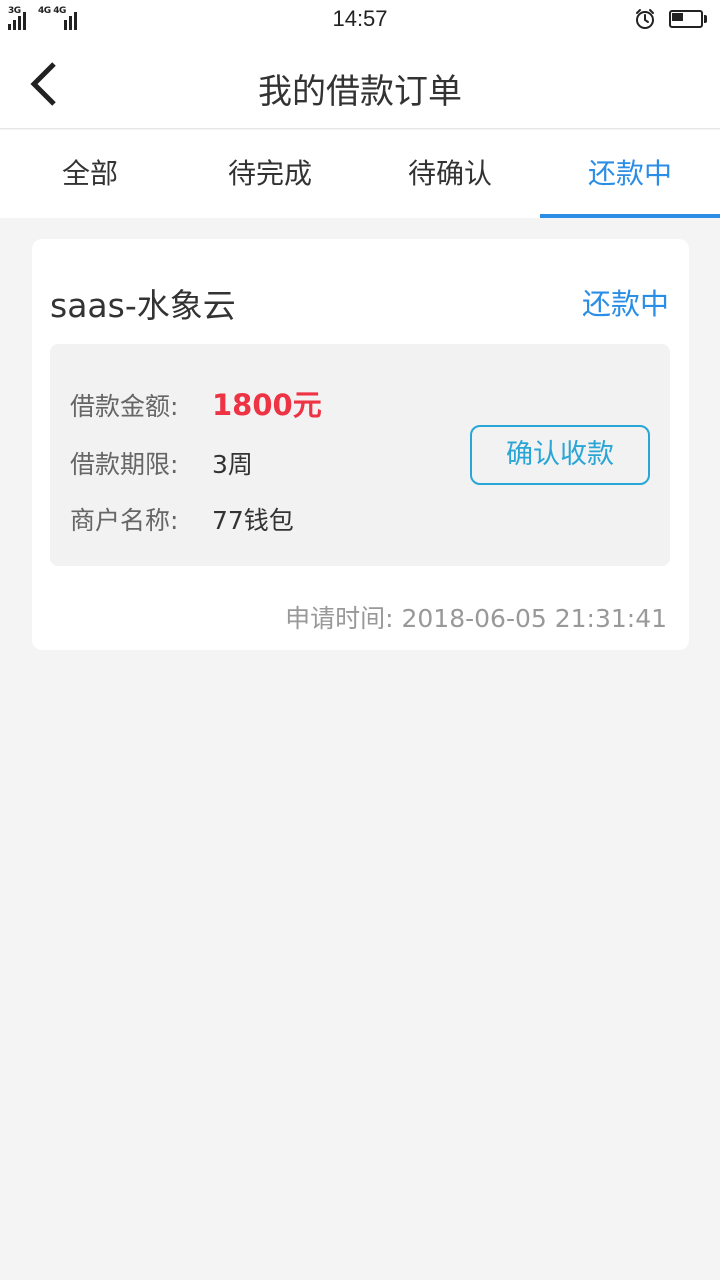 The height and width of the screenshot is (1280, 720). I want to click on clock: 14:57, so click(360, 18).